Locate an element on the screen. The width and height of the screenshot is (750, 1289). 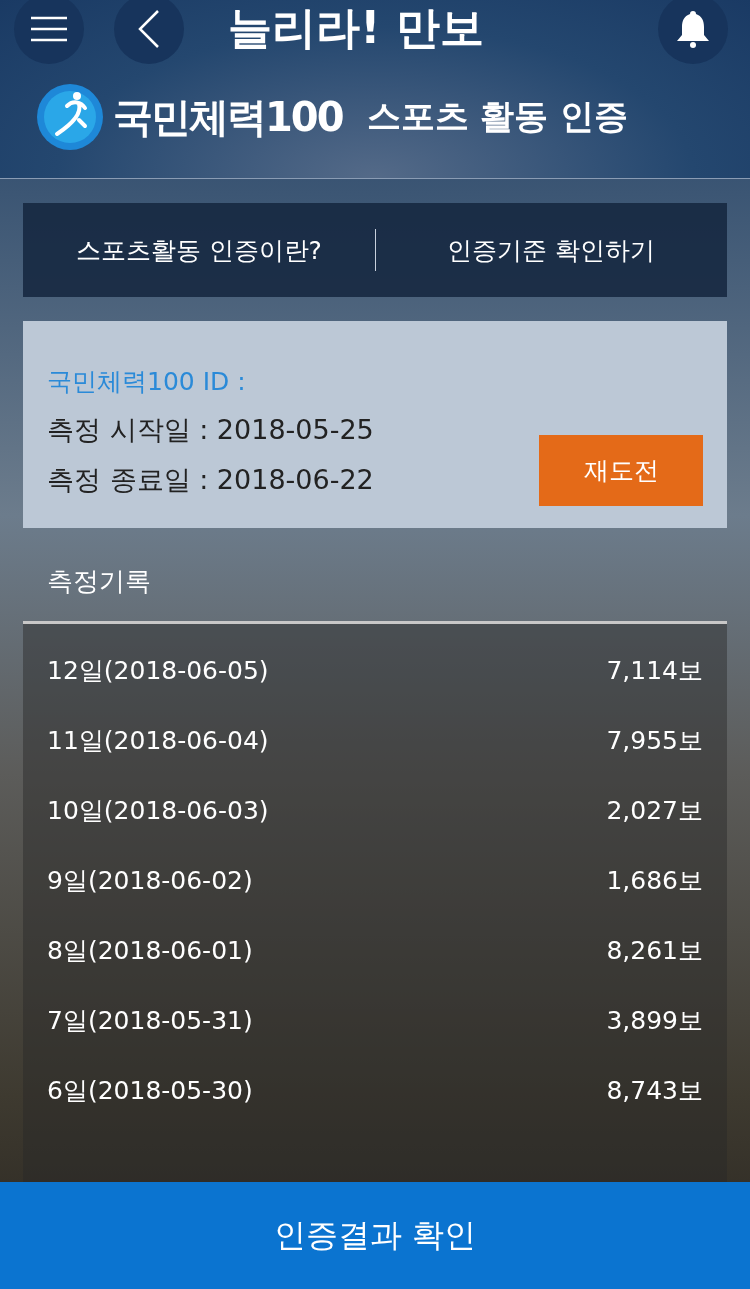
back-icon is located at coordinates (149, 29).